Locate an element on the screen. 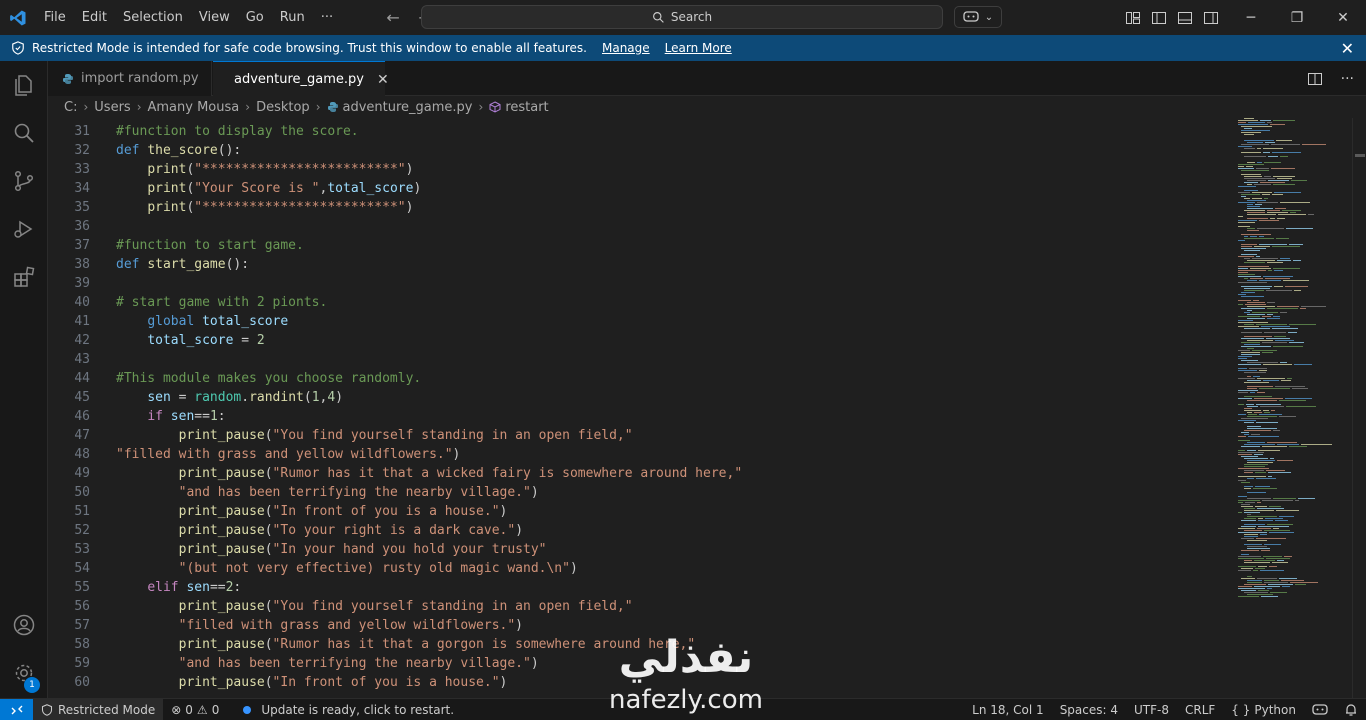 The image size is (1366, 720). toggle-primary-sidebar-icon is located at coordinates (1159, 18).